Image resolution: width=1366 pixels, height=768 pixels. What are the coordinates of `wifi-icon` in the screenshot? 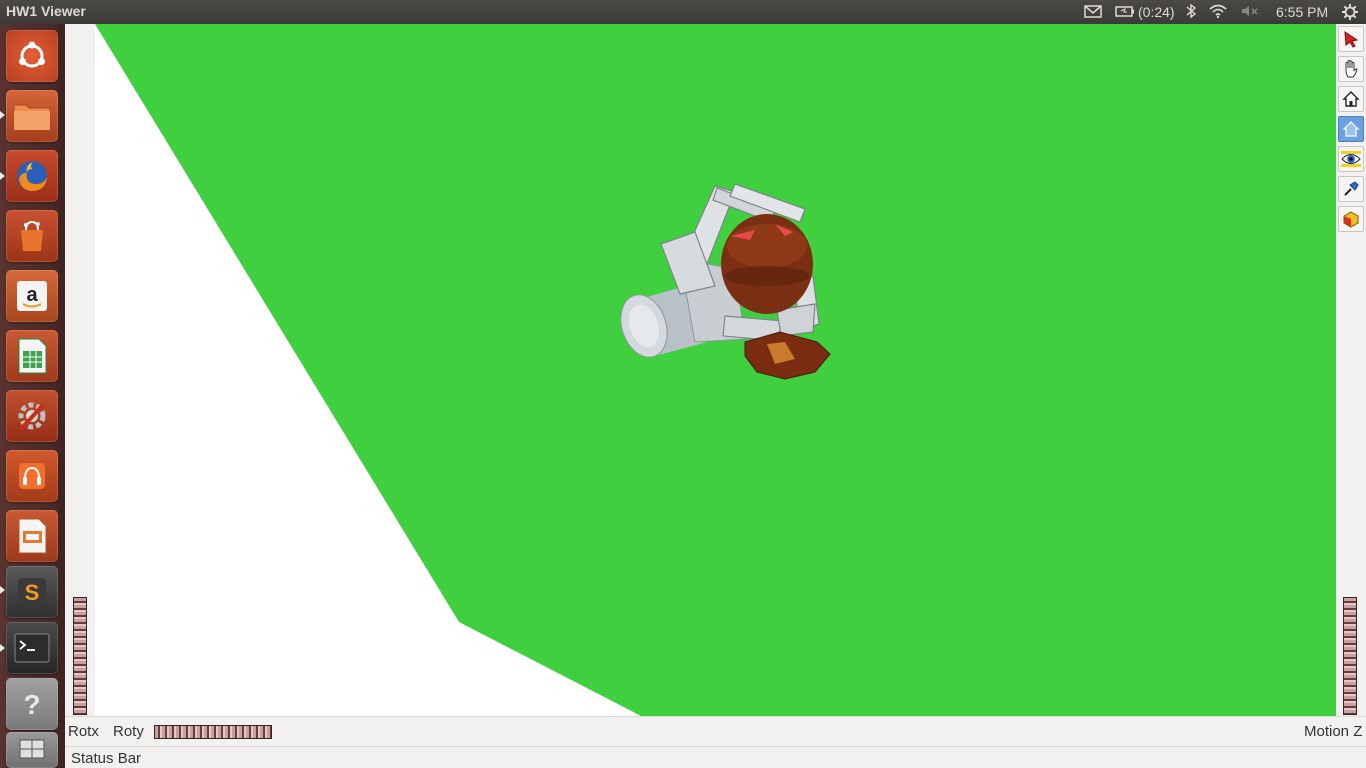 It's located at (1218, 11).